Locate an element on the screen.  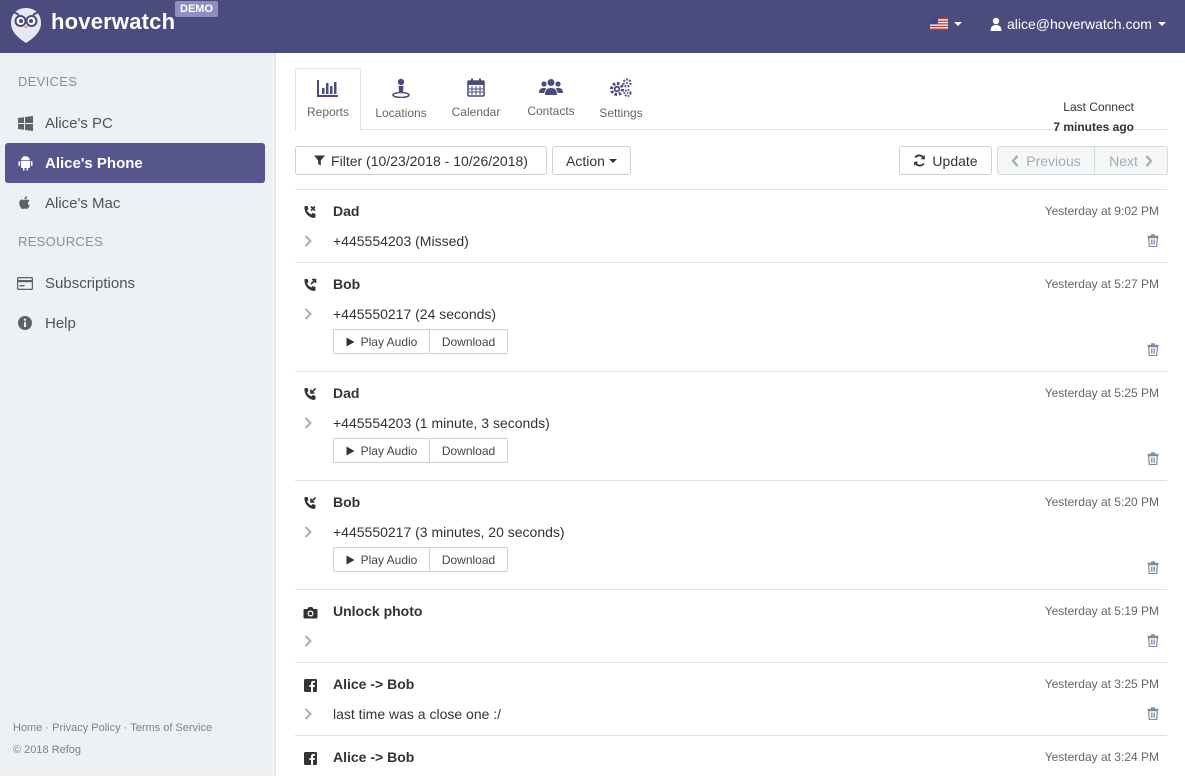
list-item: Unlock photo Yesterday at 5:19 PM is located at coordinates (731, 625).